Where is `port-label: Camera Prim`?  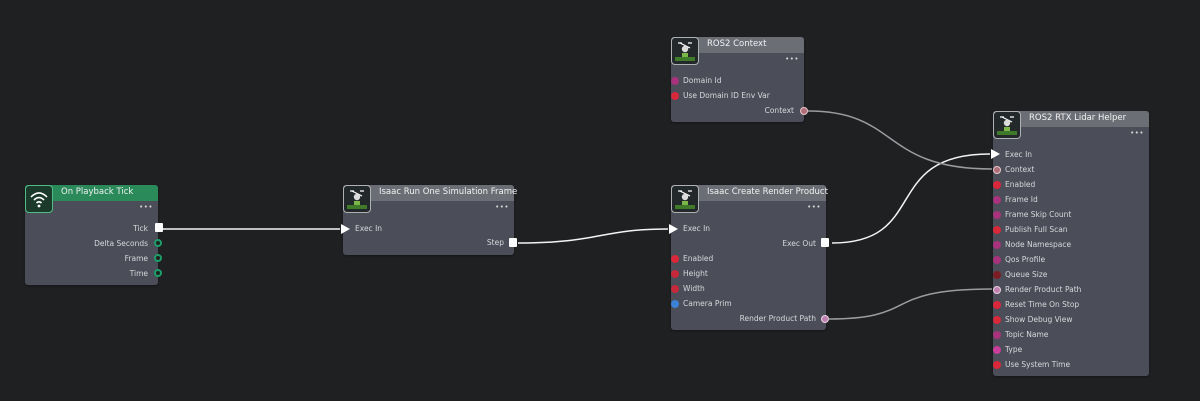
port-label: Camera Prim is located at coordinates (707, 303).